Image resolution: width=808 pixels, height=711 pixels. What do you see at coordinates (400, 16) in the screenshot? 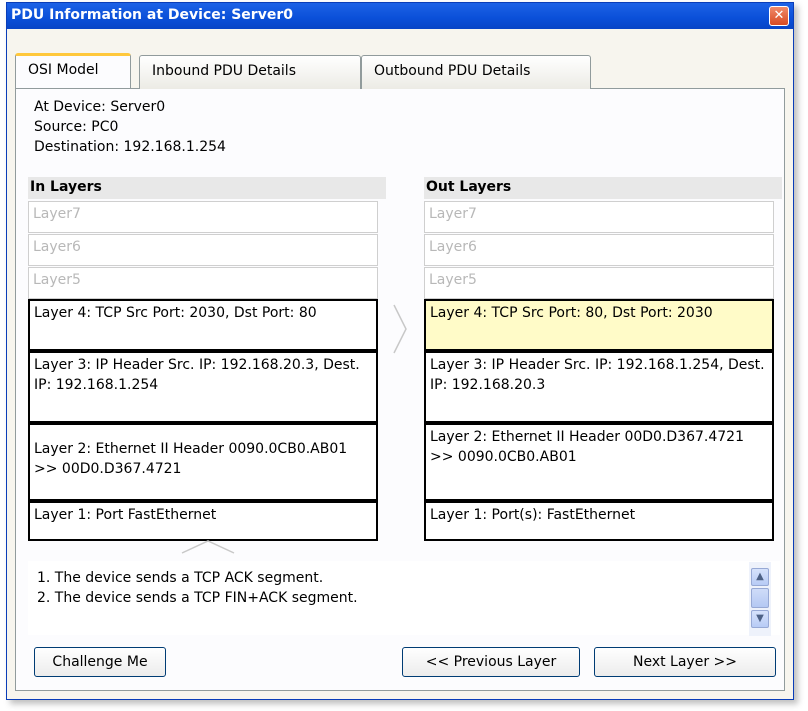
I see `title-bar: PDU Information at Device: Server0 ✕` at bounding box center [400, 16].